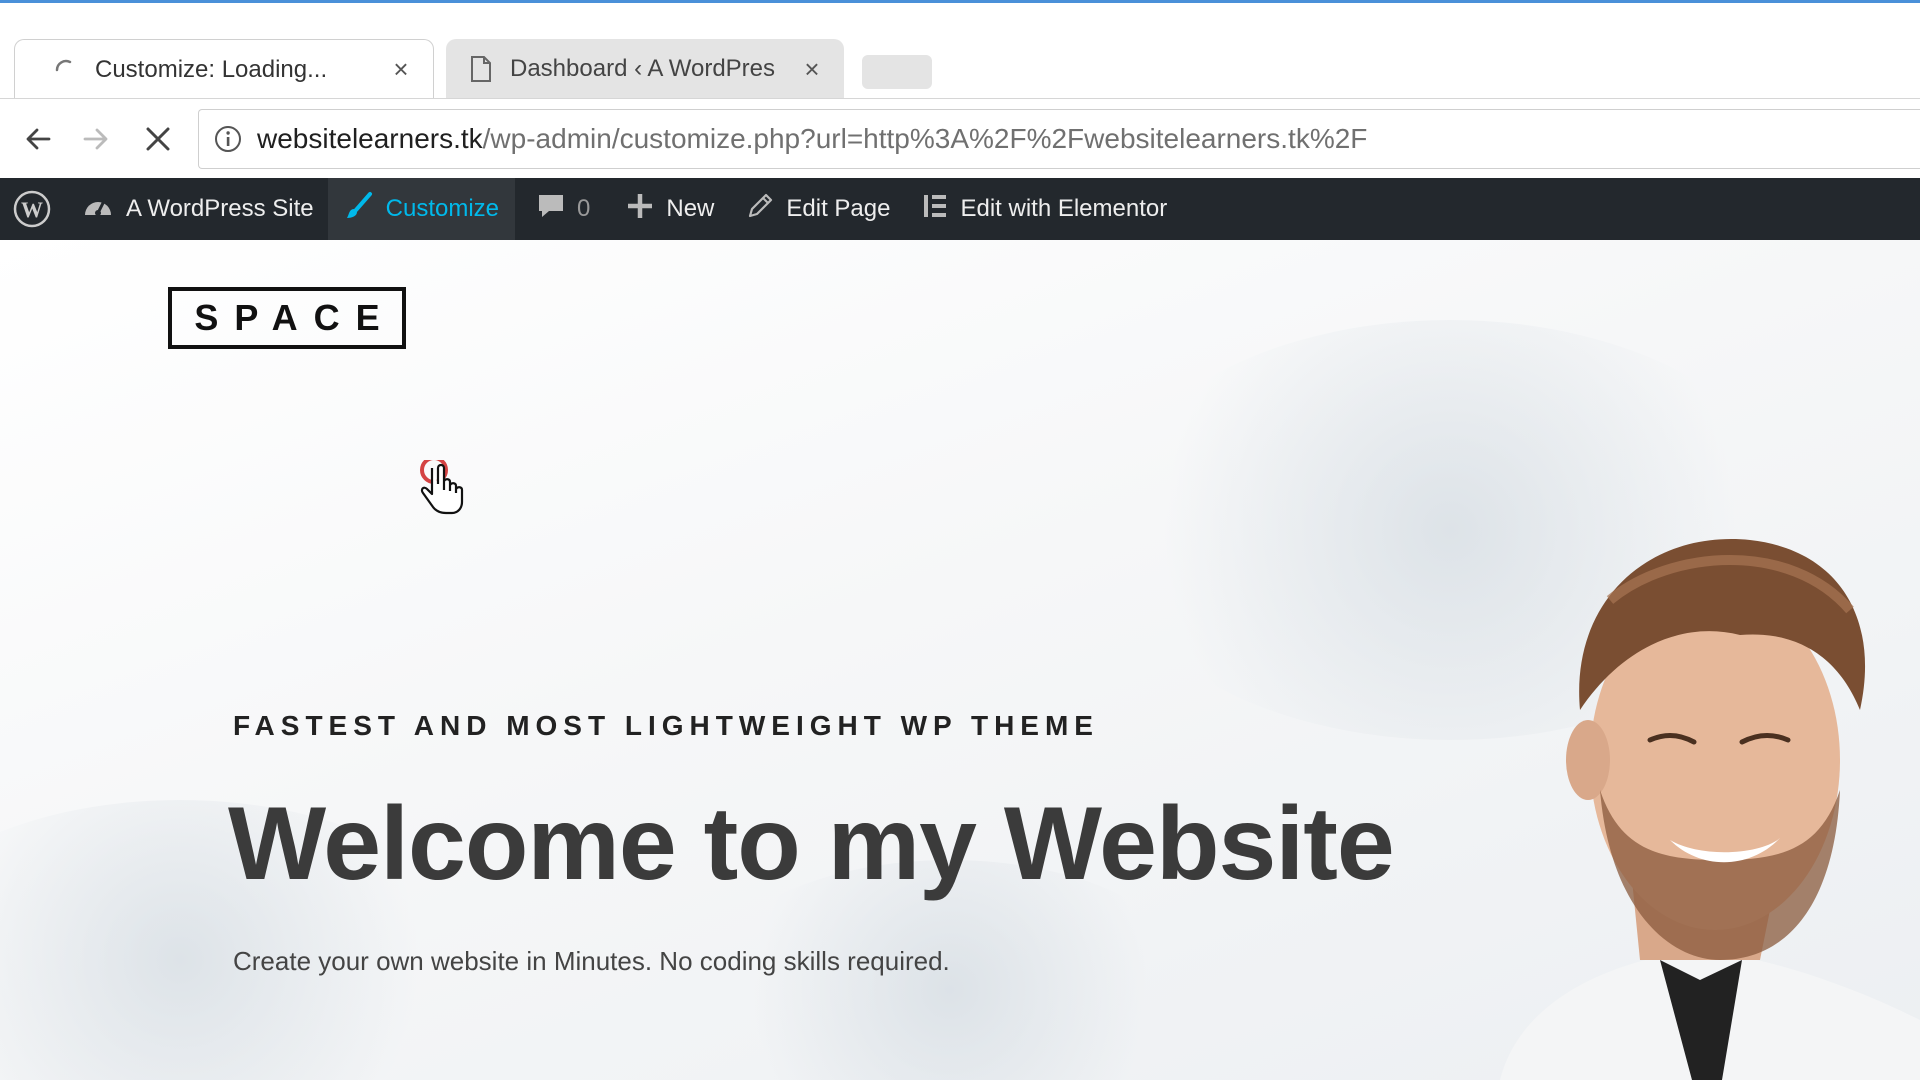 The image size is (1920, 1080). What do you see at coordinates (811, 844) in the screenshot?
I see `hero-headline: Welcome to my Website` at bounding box center [811, 844].